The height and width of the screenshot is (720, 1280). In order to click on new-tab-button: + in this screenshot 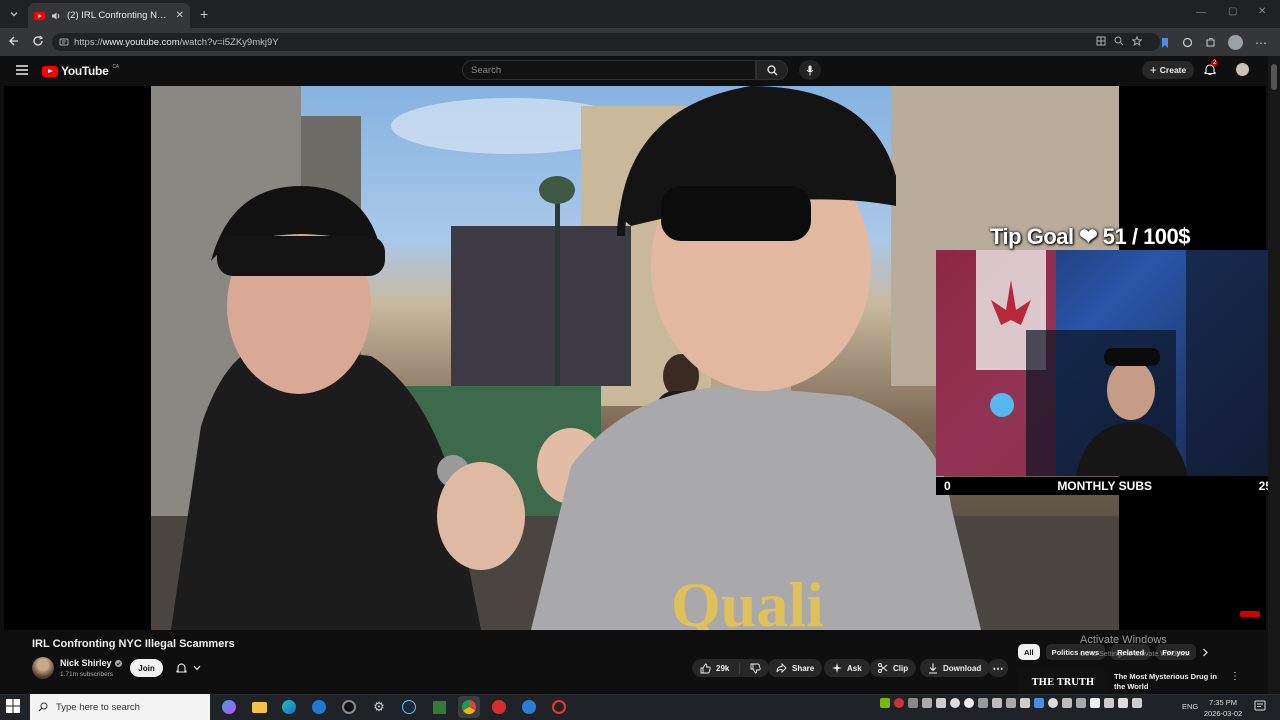, I will do `click(204, 14)`.